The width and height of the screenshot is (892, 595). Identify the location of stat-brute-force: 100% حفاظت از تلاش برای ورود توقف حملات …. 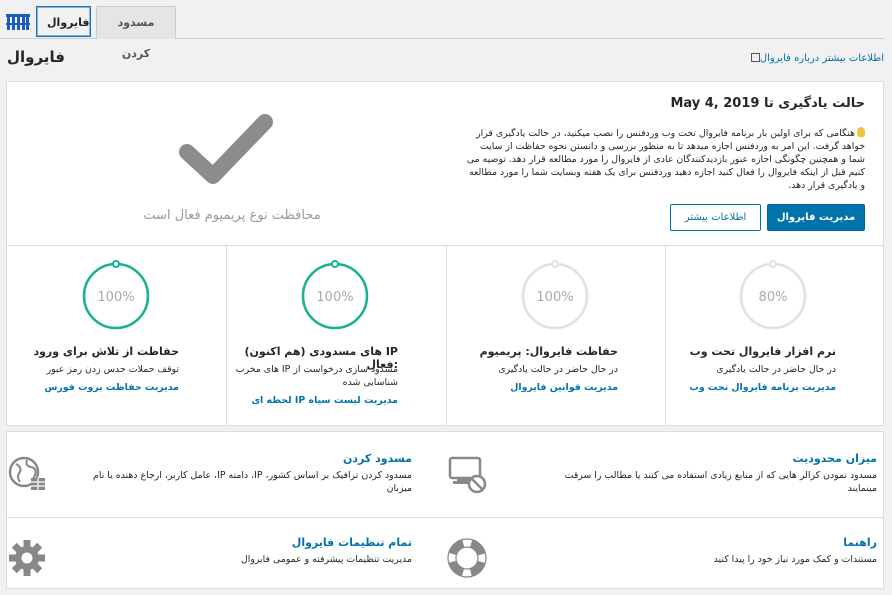
(117, 336).